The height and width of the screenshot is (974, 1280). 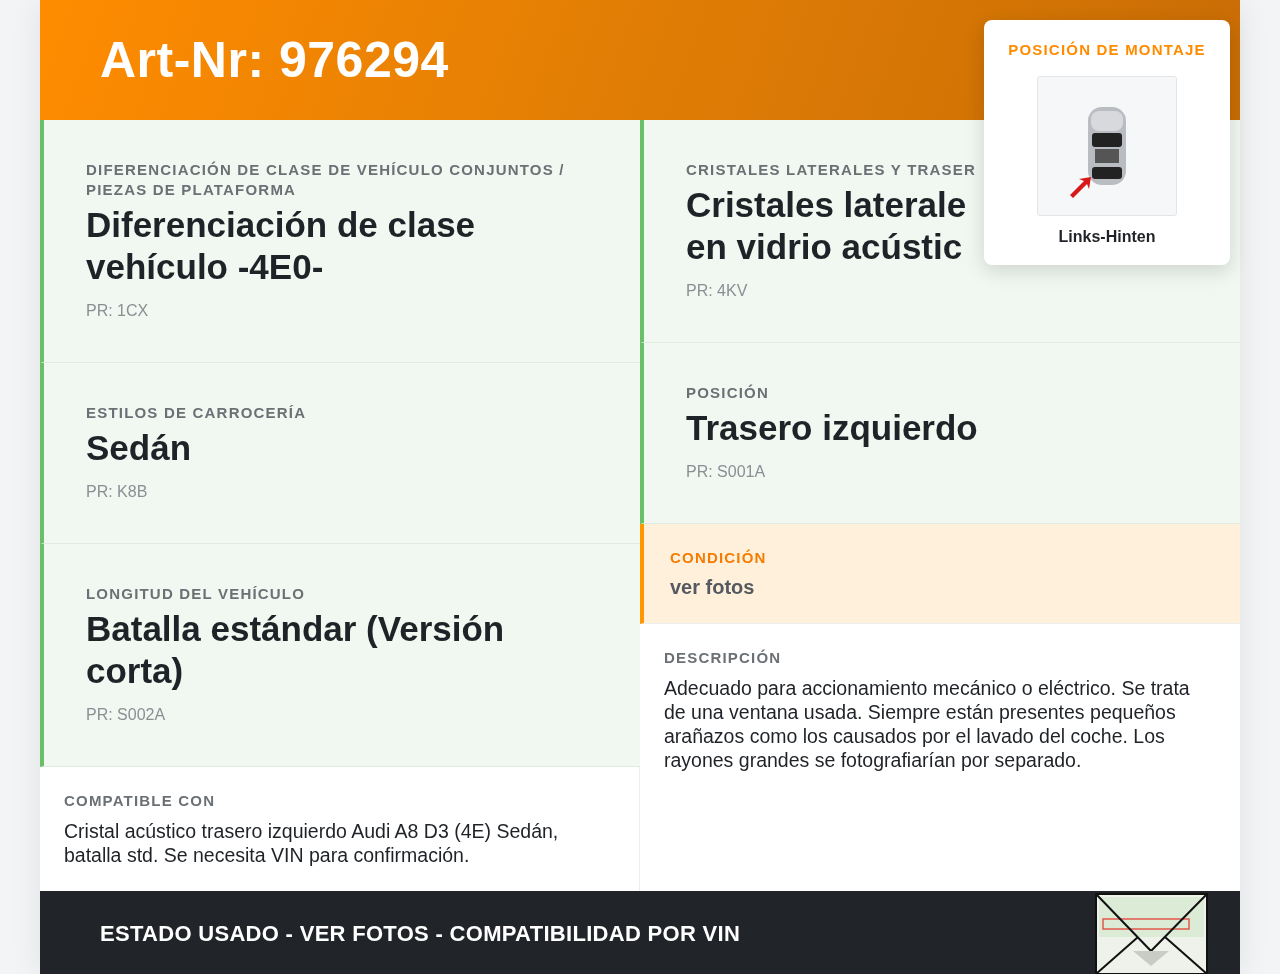 I want to click on compatible-label: COMPATIBLE CON, so click(x=140, y=801).